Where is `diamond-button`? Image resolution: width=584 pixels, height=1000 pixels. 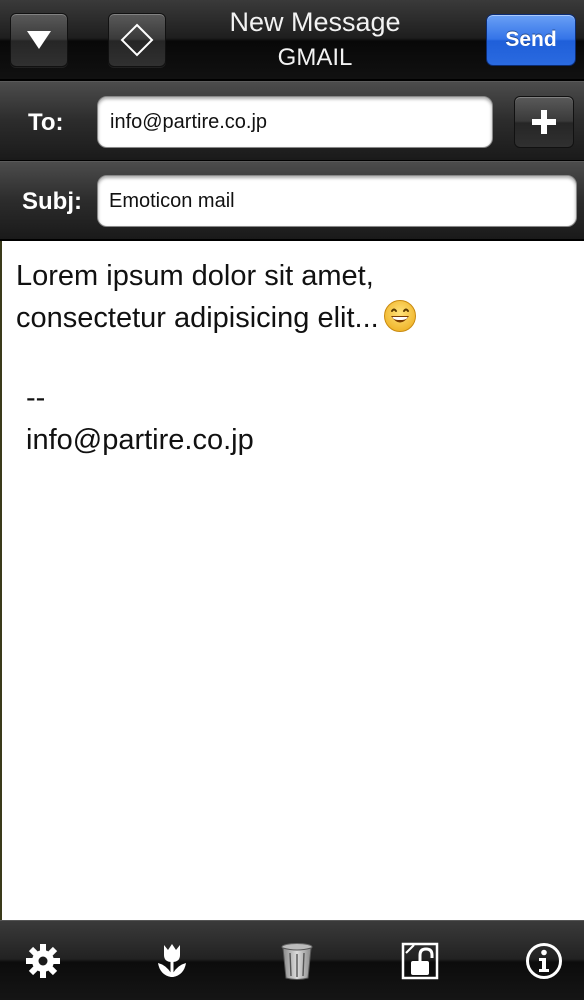
diamond-button is located at coordinates (137, 40).